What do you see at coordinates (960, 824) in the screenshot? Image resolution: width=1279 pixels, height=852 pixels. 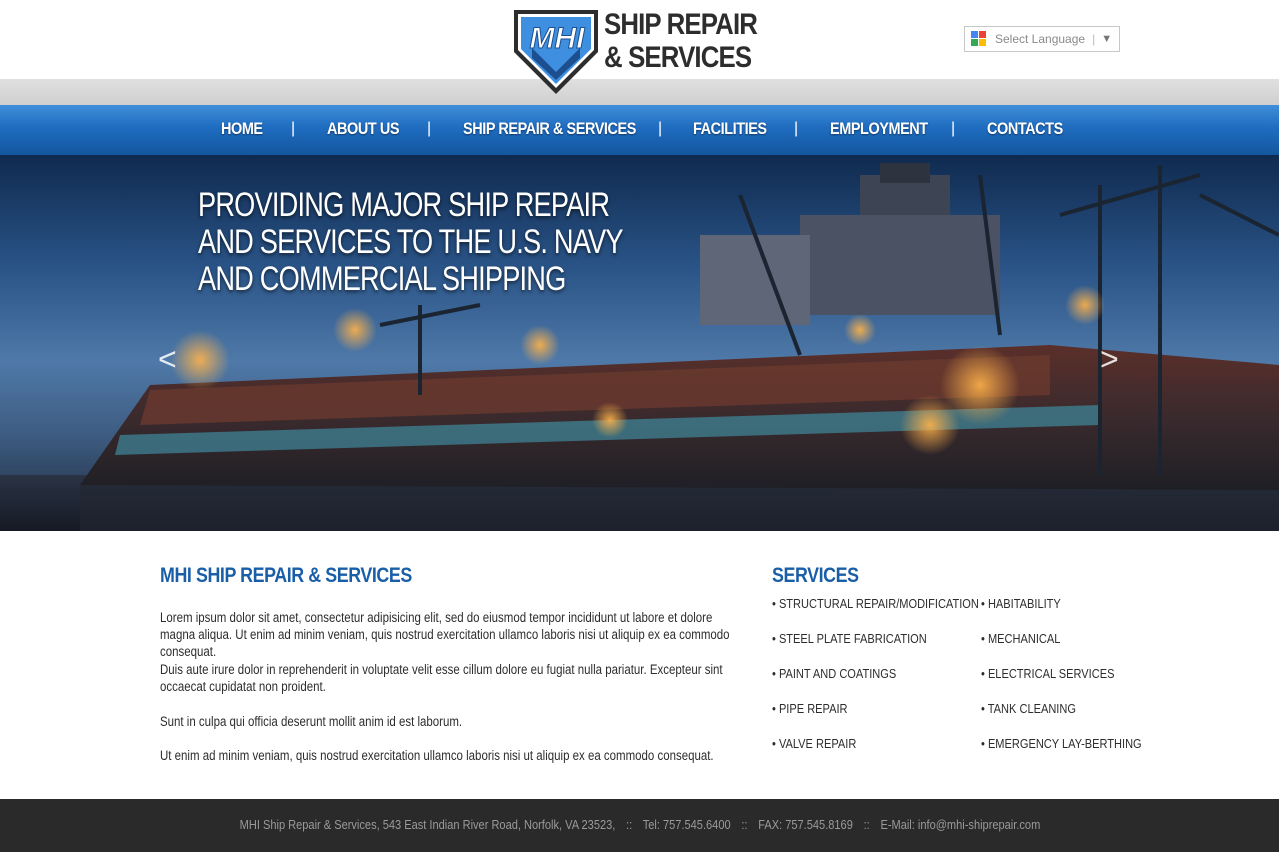 I see `footer-email-link: E-Mail: info@mhi-shiprepair.com` at bounding box center [960, 824].